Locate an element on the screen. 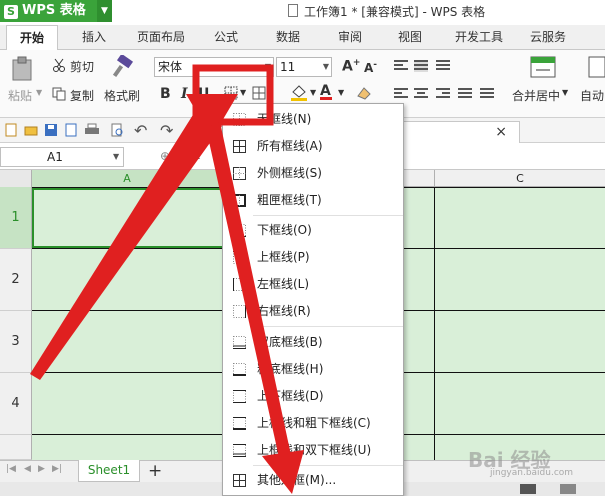 This screenshot has width=605, height=496. align-middle-icon is located at coordinates (421, 66).